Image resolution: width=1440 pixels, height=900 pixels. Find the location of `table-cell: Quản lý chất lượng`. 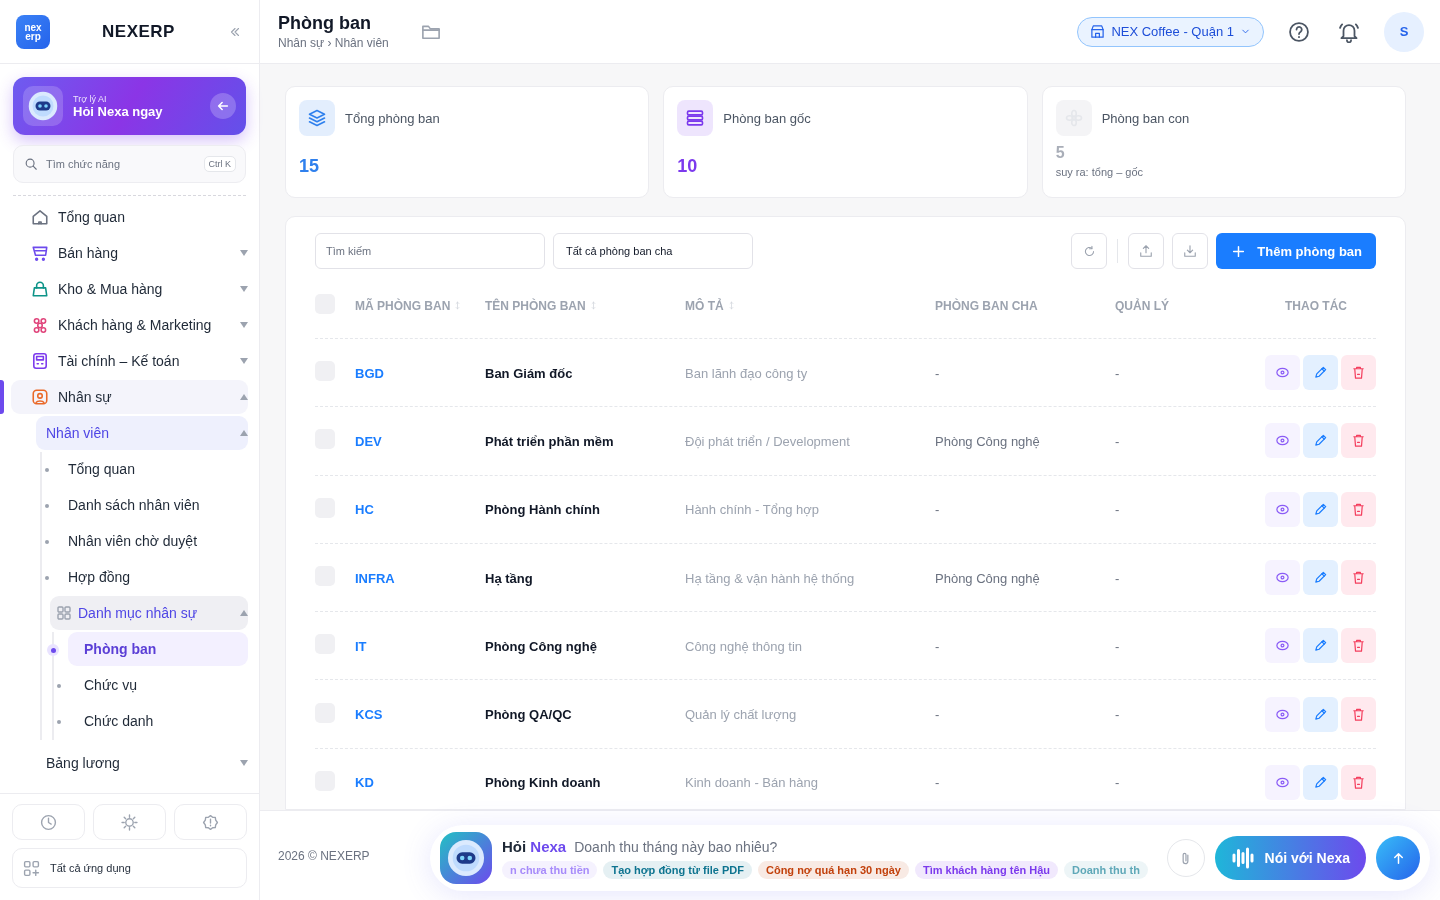

table-cell: Quản lý chất lượng is located at coordinates (741, 715).